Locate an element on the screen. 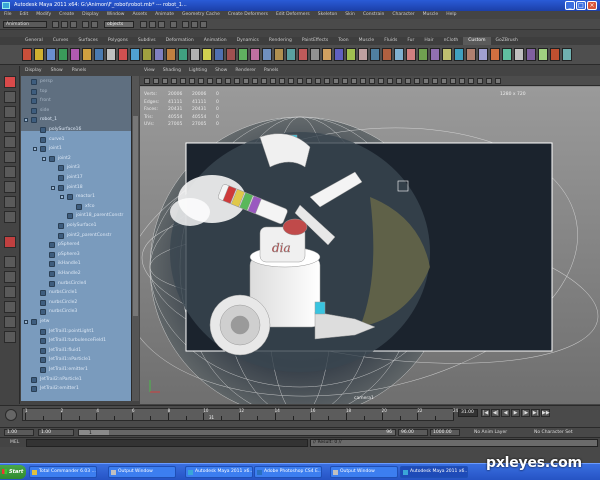  soft-mod-tool-icon is located at coordinates (10, 187).